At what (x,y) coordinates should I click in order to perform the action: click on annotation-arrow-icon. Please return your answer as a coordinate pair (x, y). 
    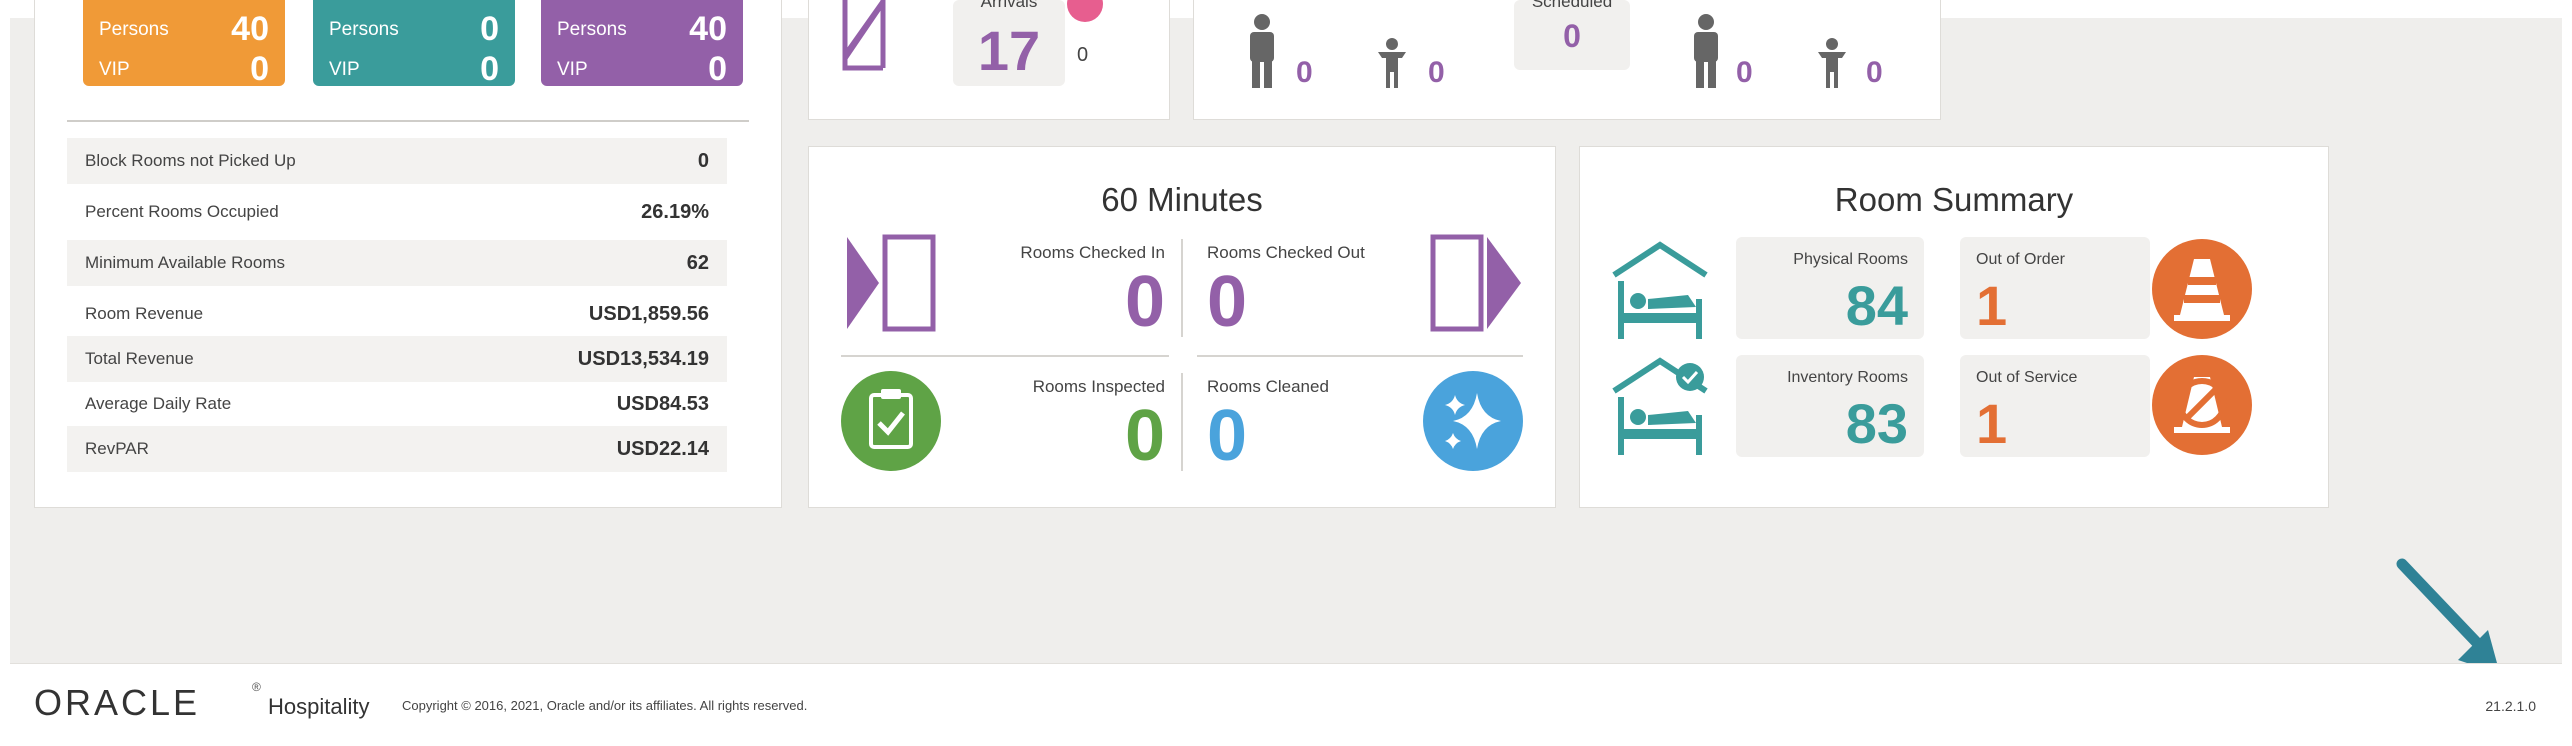
    Looking at the image, I should click on (2448, 616).